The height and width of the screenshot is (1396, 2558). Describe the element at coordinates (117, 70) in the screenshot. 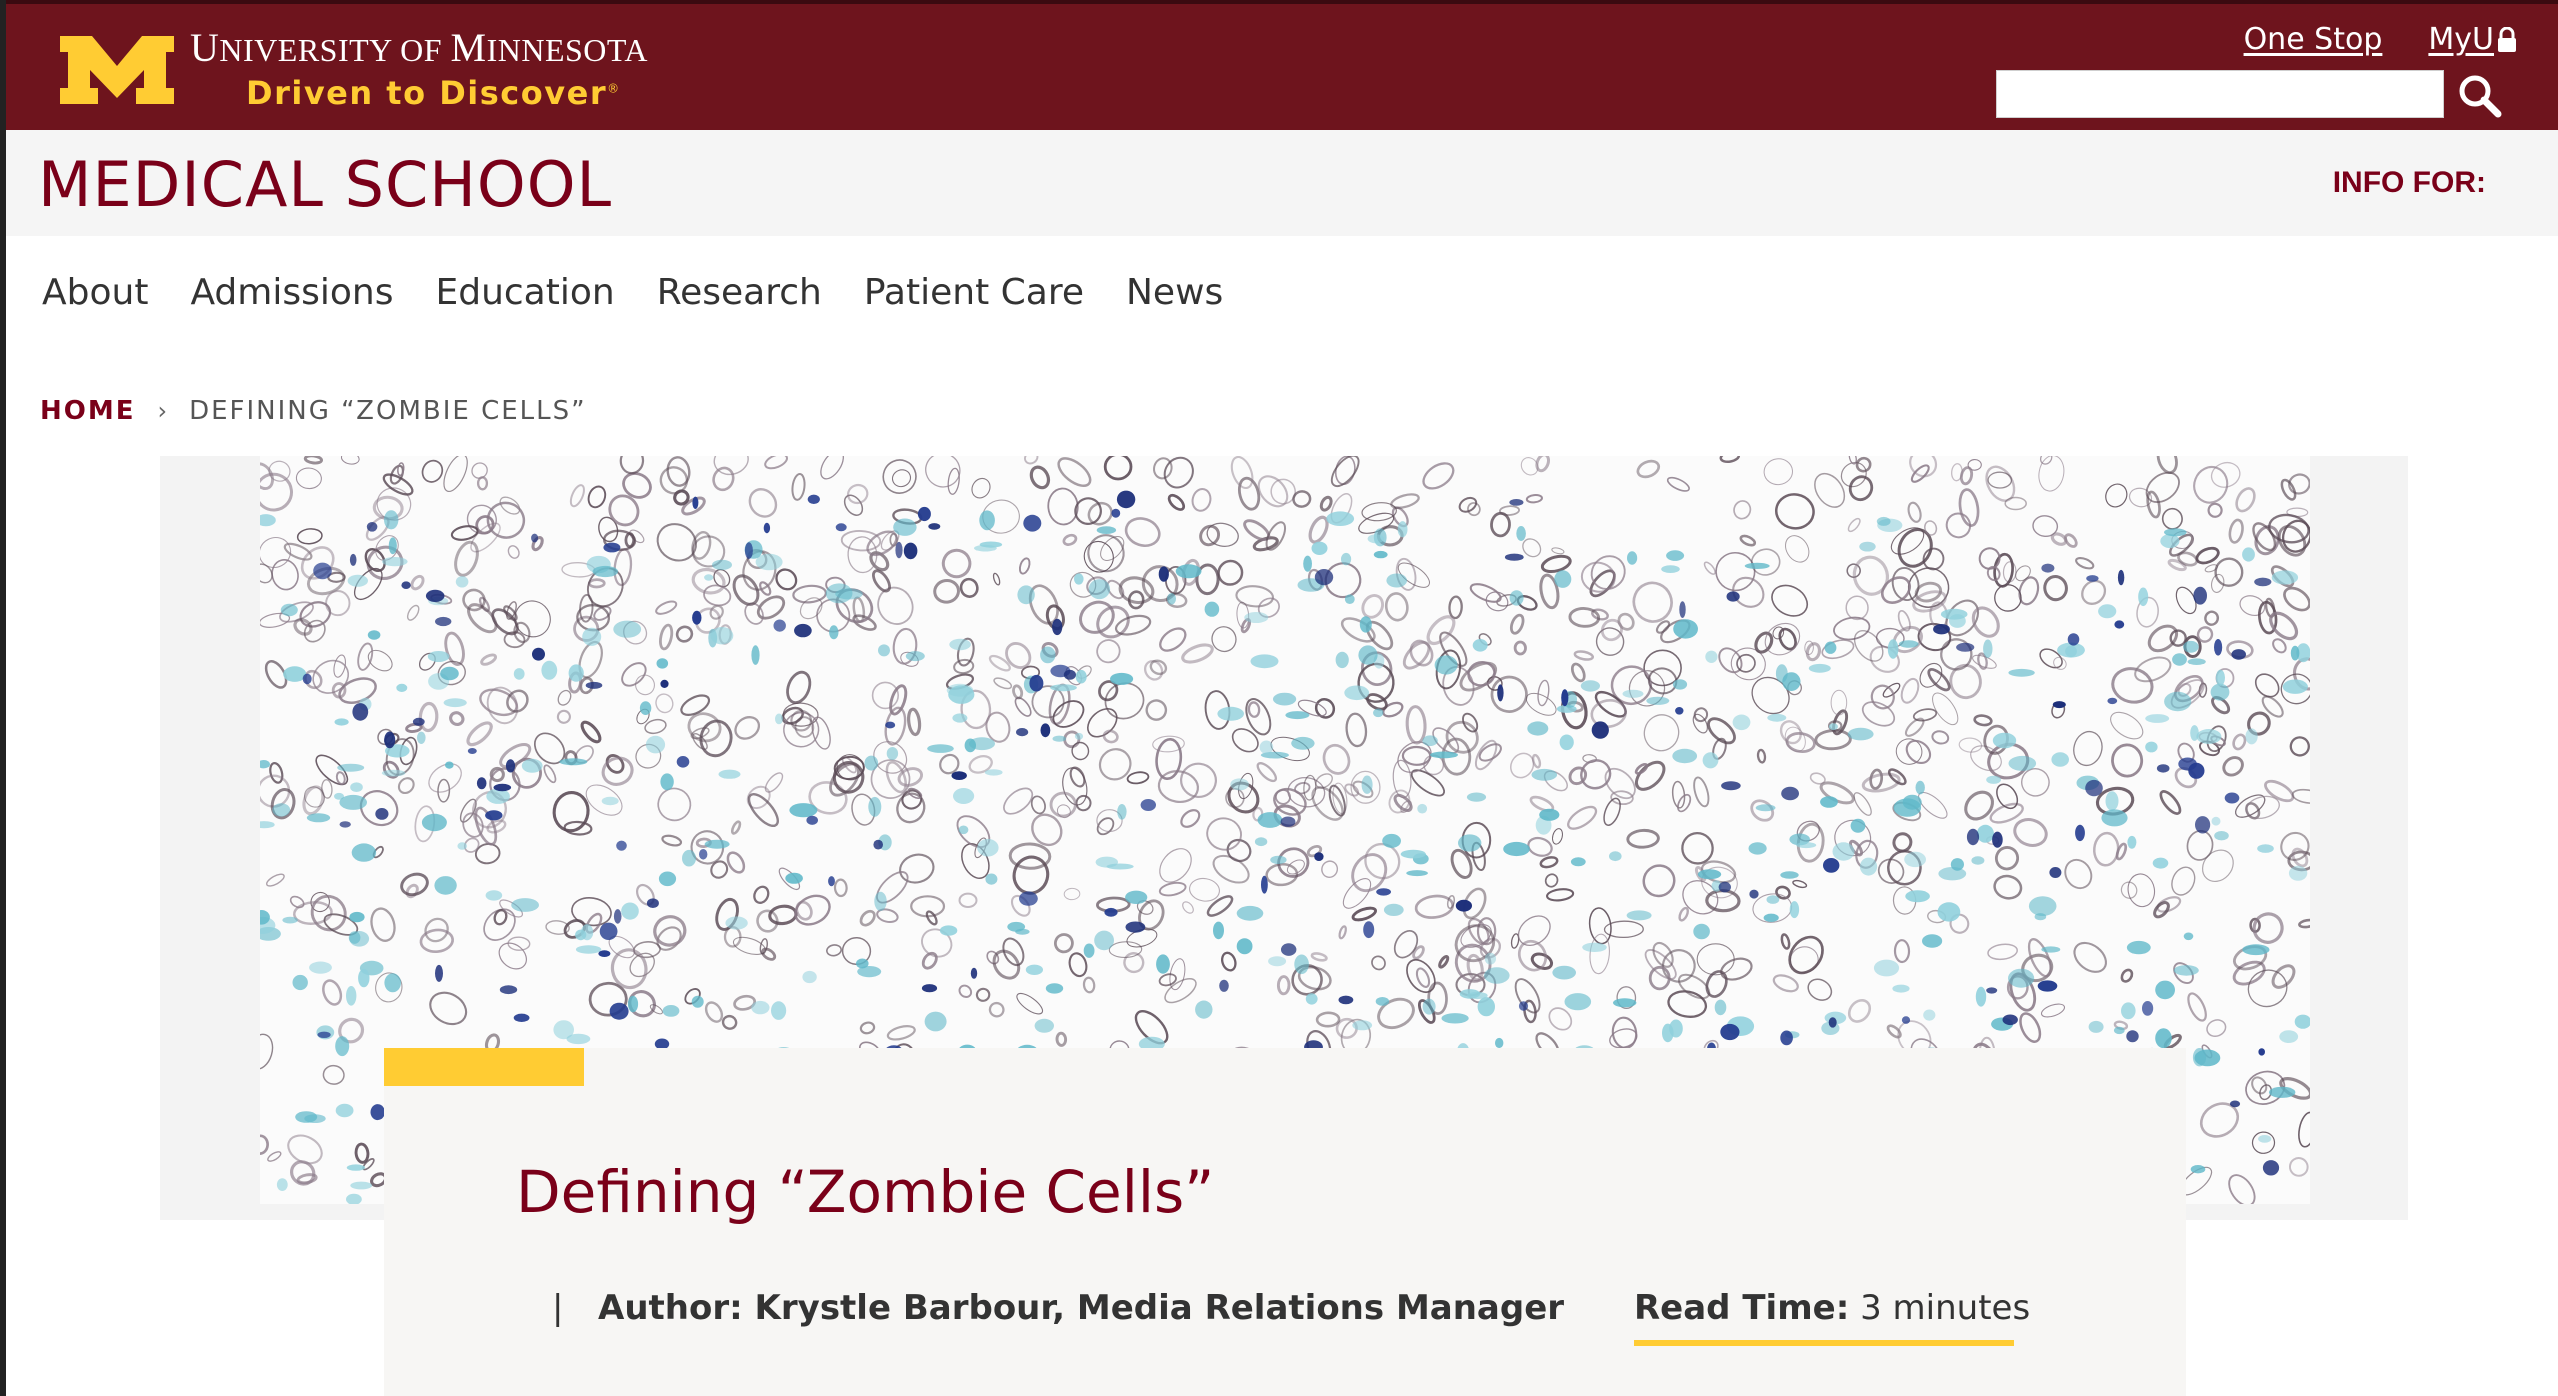

I see `block-m-logo` at that location.